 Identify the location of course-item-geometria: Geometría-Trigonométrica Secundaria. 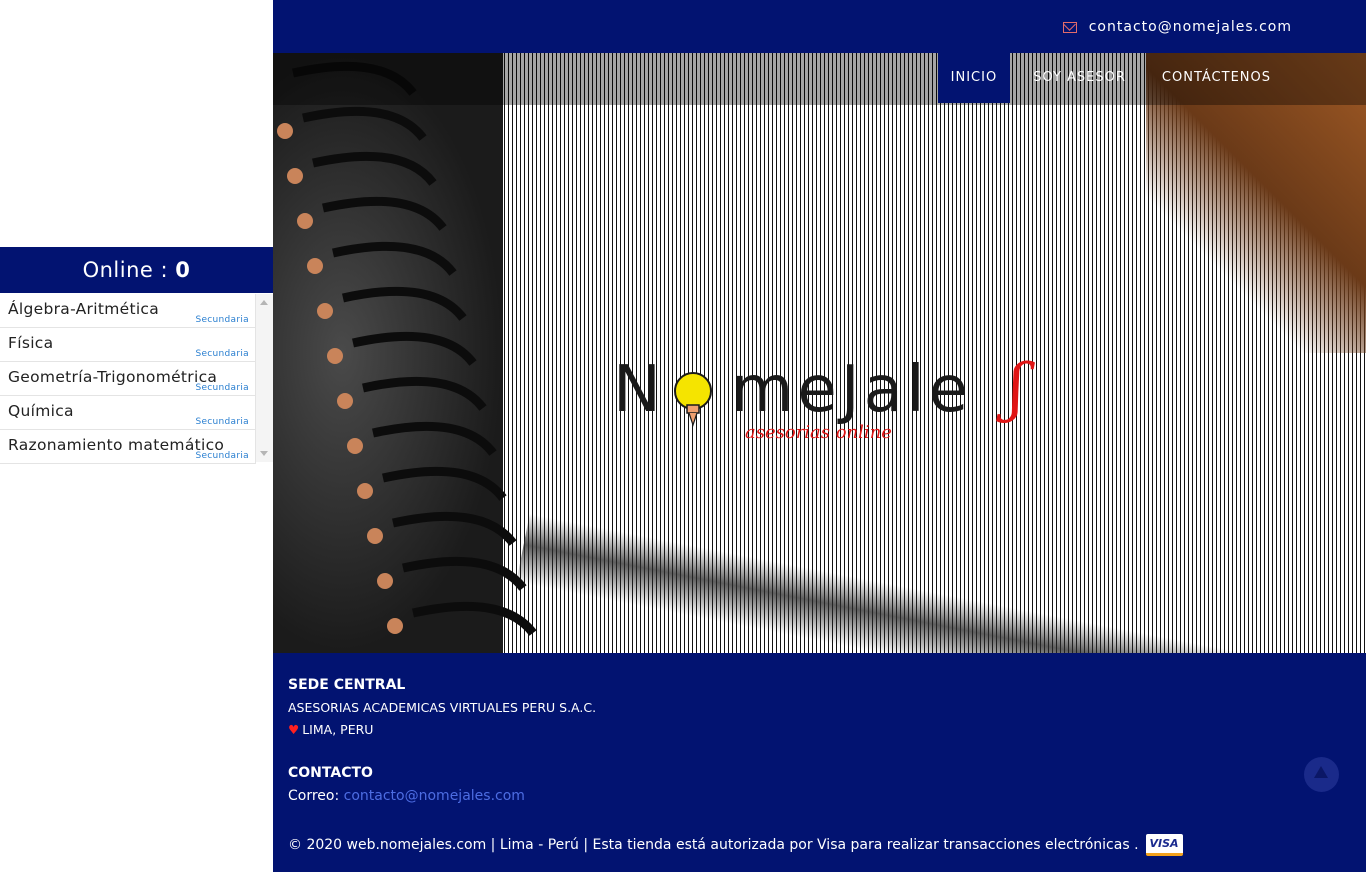
(128, 379).